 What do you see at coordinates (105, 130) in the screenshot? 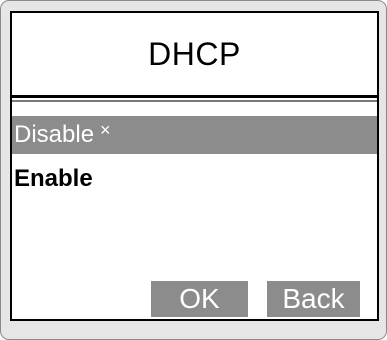
I see `selected-mark-icon: ×` at bounding box center [105, 130].